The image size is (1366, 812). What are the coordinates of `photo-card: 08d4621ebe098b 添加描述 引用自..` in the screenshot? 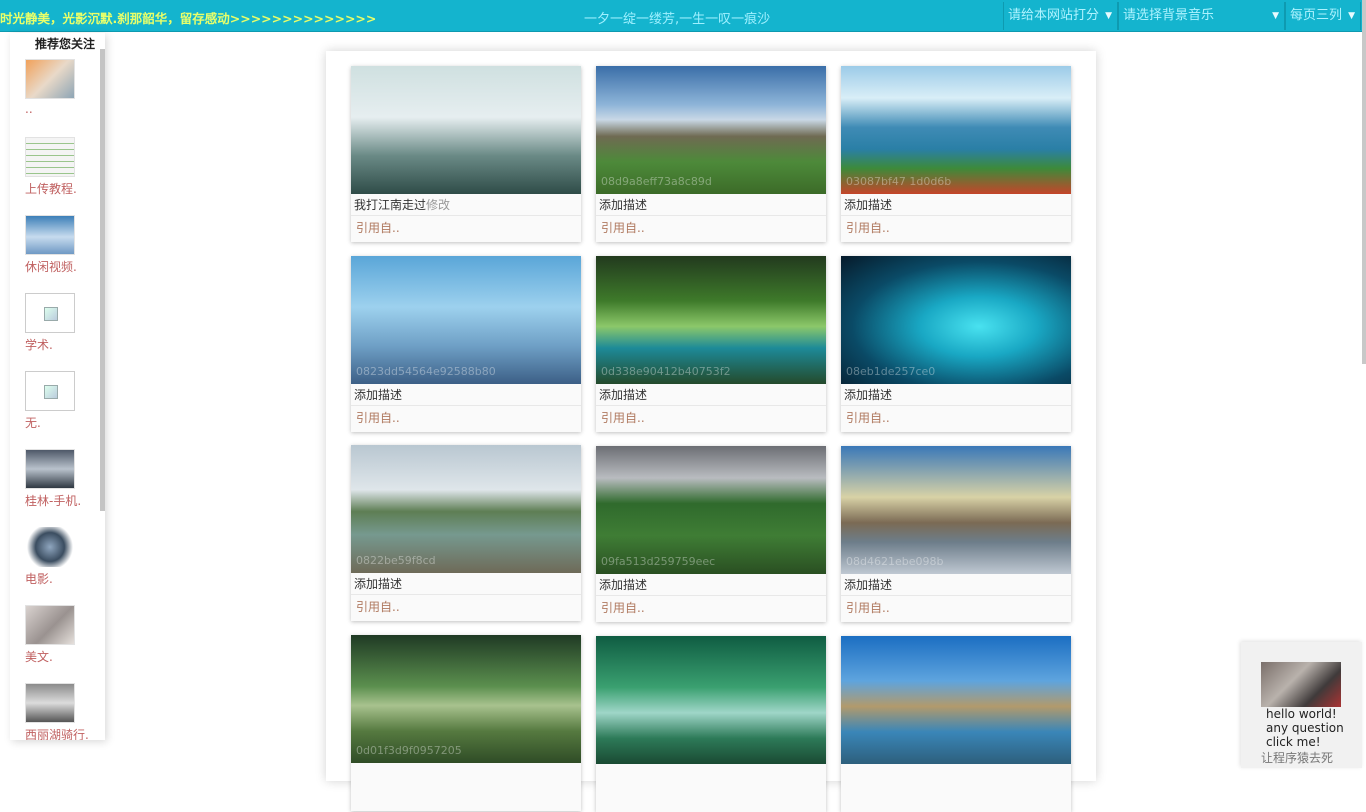 It's located at (956, 534).